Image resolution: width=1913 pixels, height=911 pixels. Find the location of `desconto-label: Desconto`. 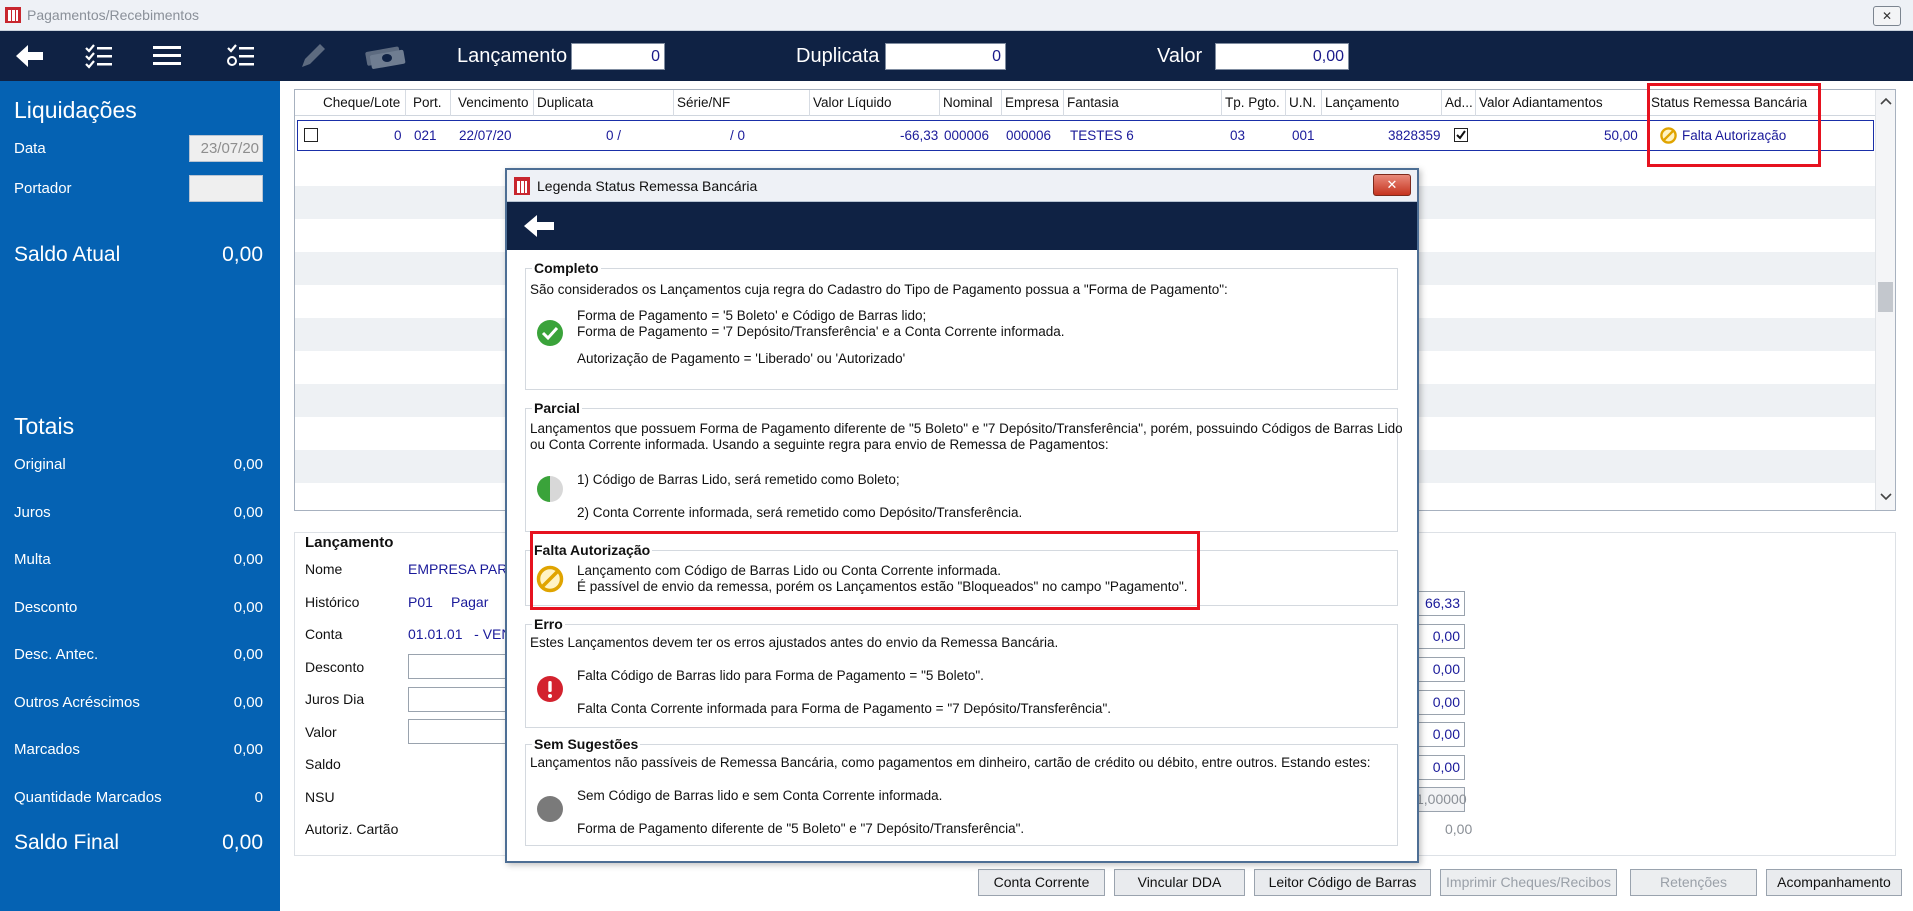

desconto-label: Desconto is located at coordinates (335, 667).